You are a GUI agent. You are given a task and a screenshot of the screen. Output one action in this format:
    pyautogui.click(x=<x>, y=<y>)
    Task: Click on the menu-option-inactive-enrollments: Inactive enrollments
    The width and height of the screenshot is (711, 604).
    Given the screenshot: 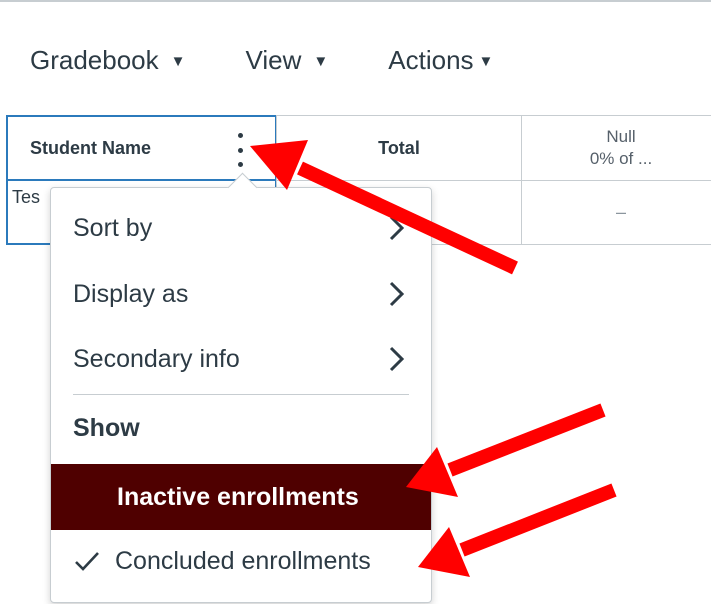 What is the action you would take?
    pyautogui.click(x=241, y=497)
    